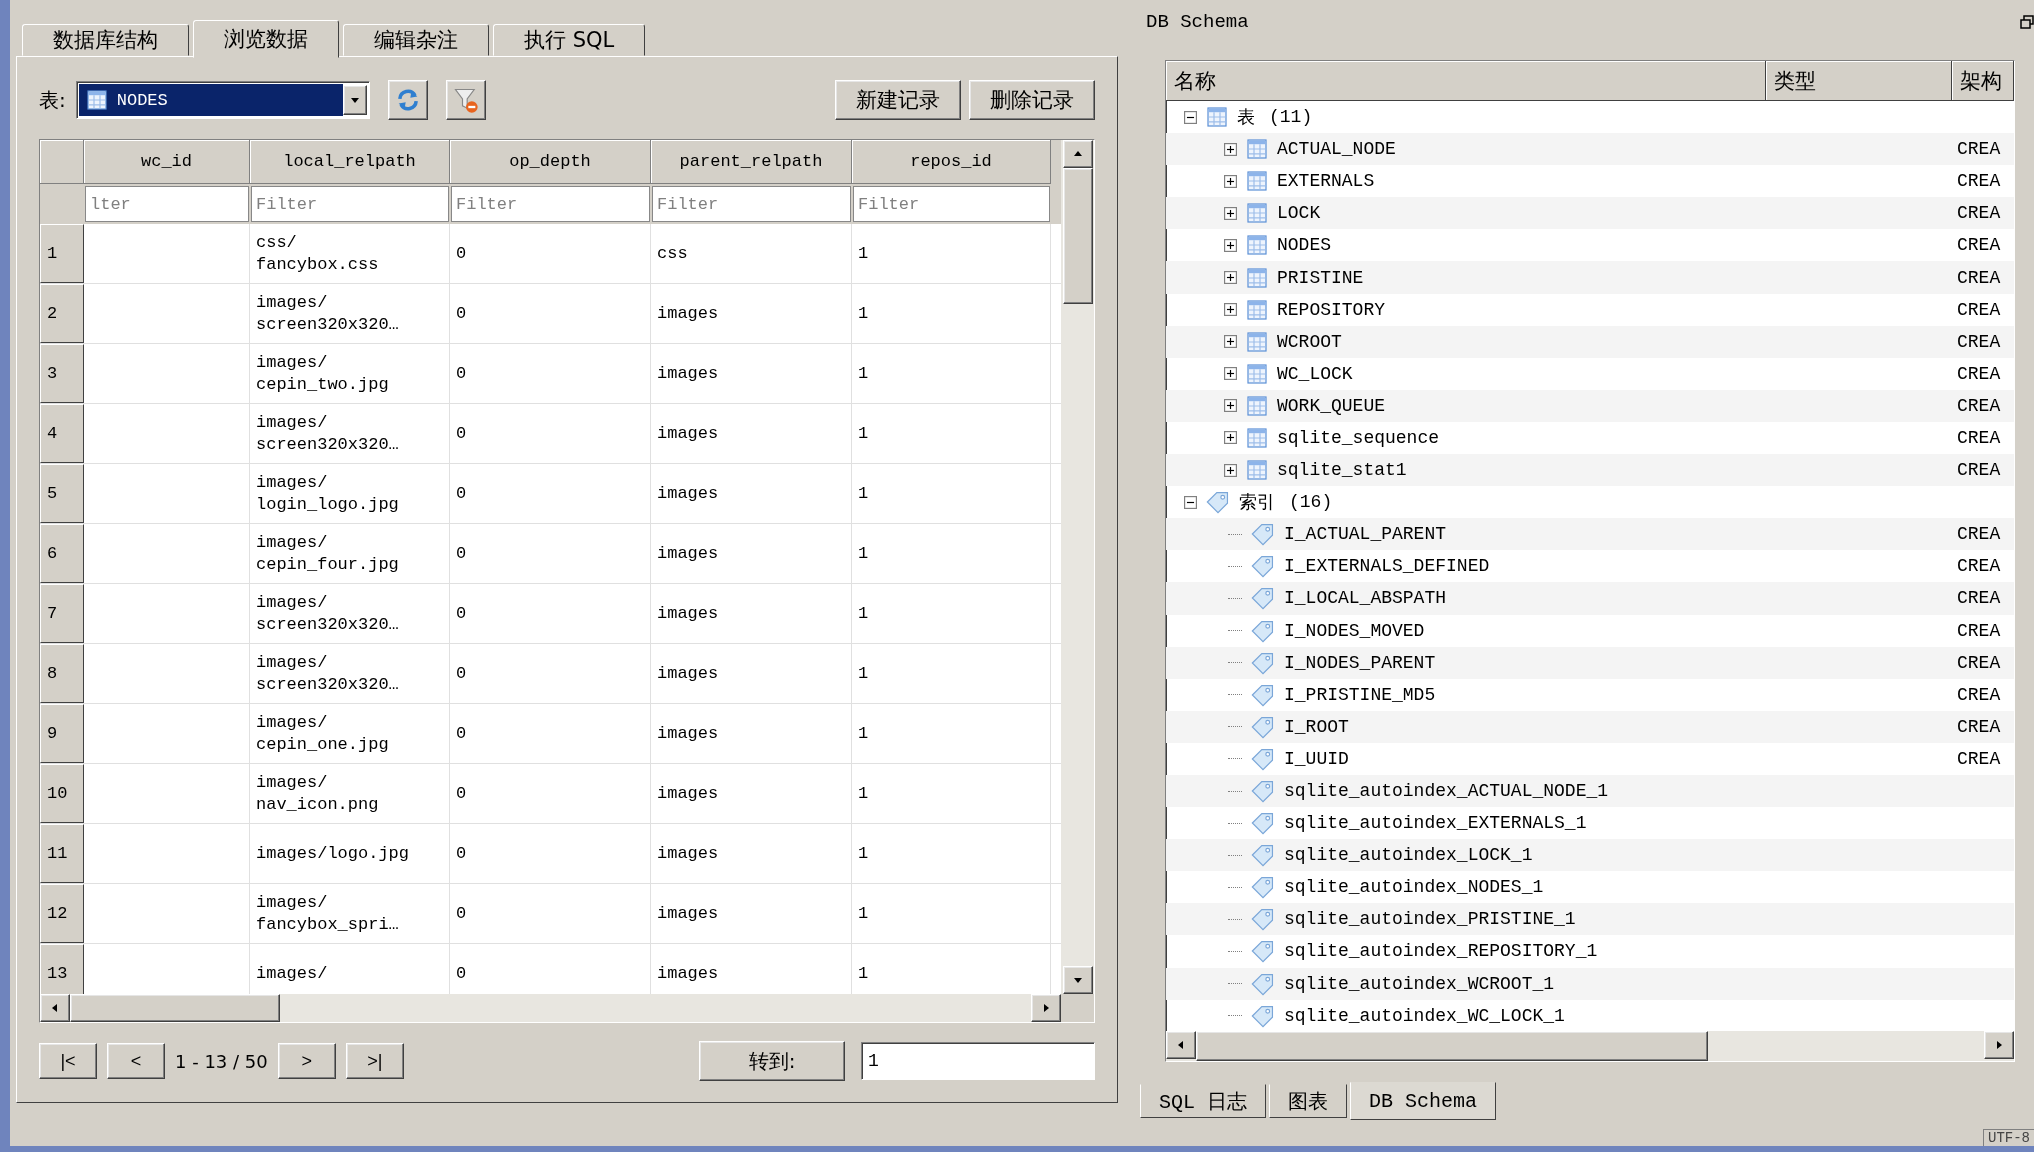 Image resolution: width=2034 pixels, height=1152 pixels. What do you see at coordinates (62, 969) in the screenshot?
I see `row-number: 13` at bounding box center [62, 969].